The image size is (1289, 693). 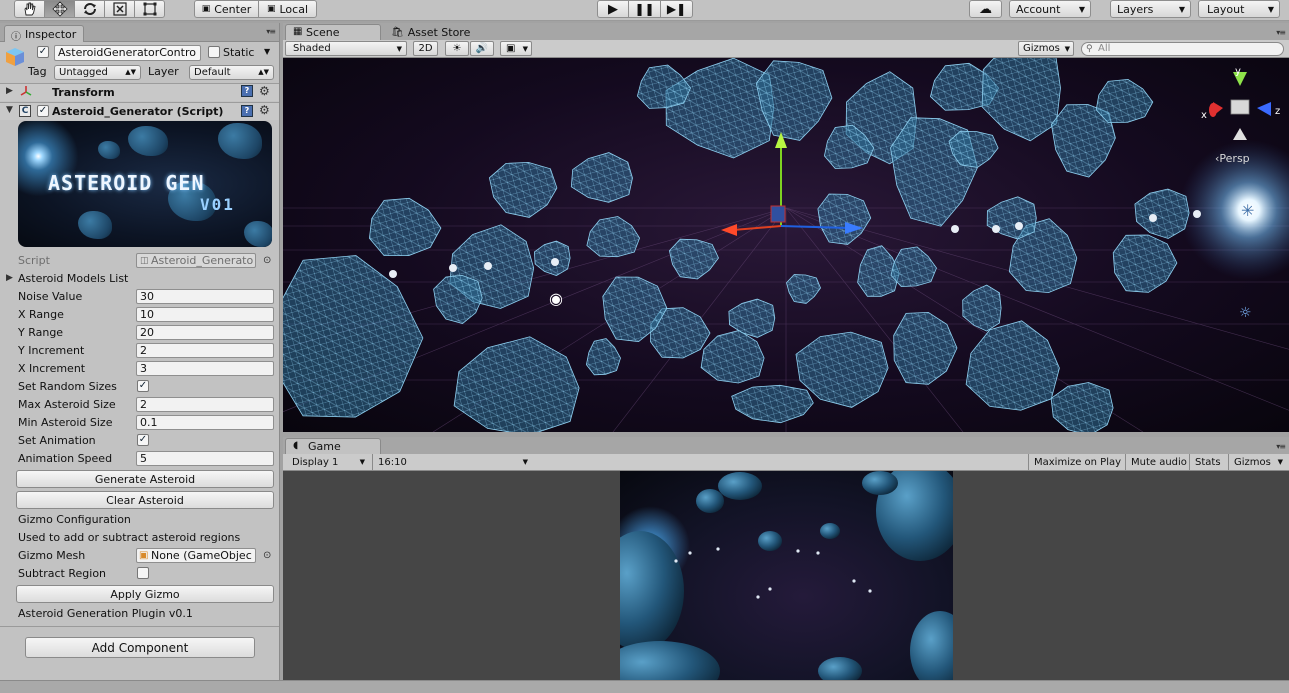 I want to click on layout-dropdown: Layout ▼, so click(x=1239, y=9).